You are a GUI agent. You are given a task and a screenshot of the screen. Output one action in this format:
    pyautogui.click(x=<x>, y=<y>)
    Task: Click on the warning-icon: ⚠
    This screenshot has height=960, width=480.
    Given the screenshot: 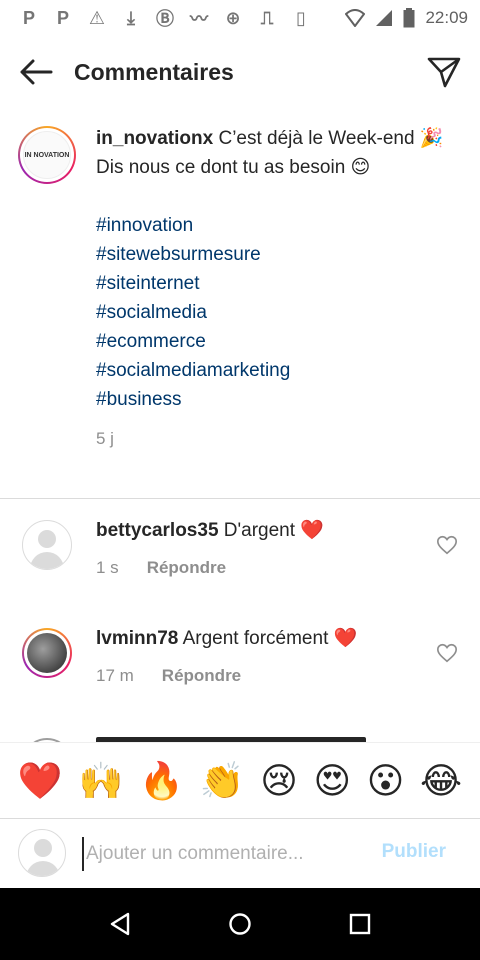 What is the action you would take?
    pyautogui.click(x=97, y=17)
    